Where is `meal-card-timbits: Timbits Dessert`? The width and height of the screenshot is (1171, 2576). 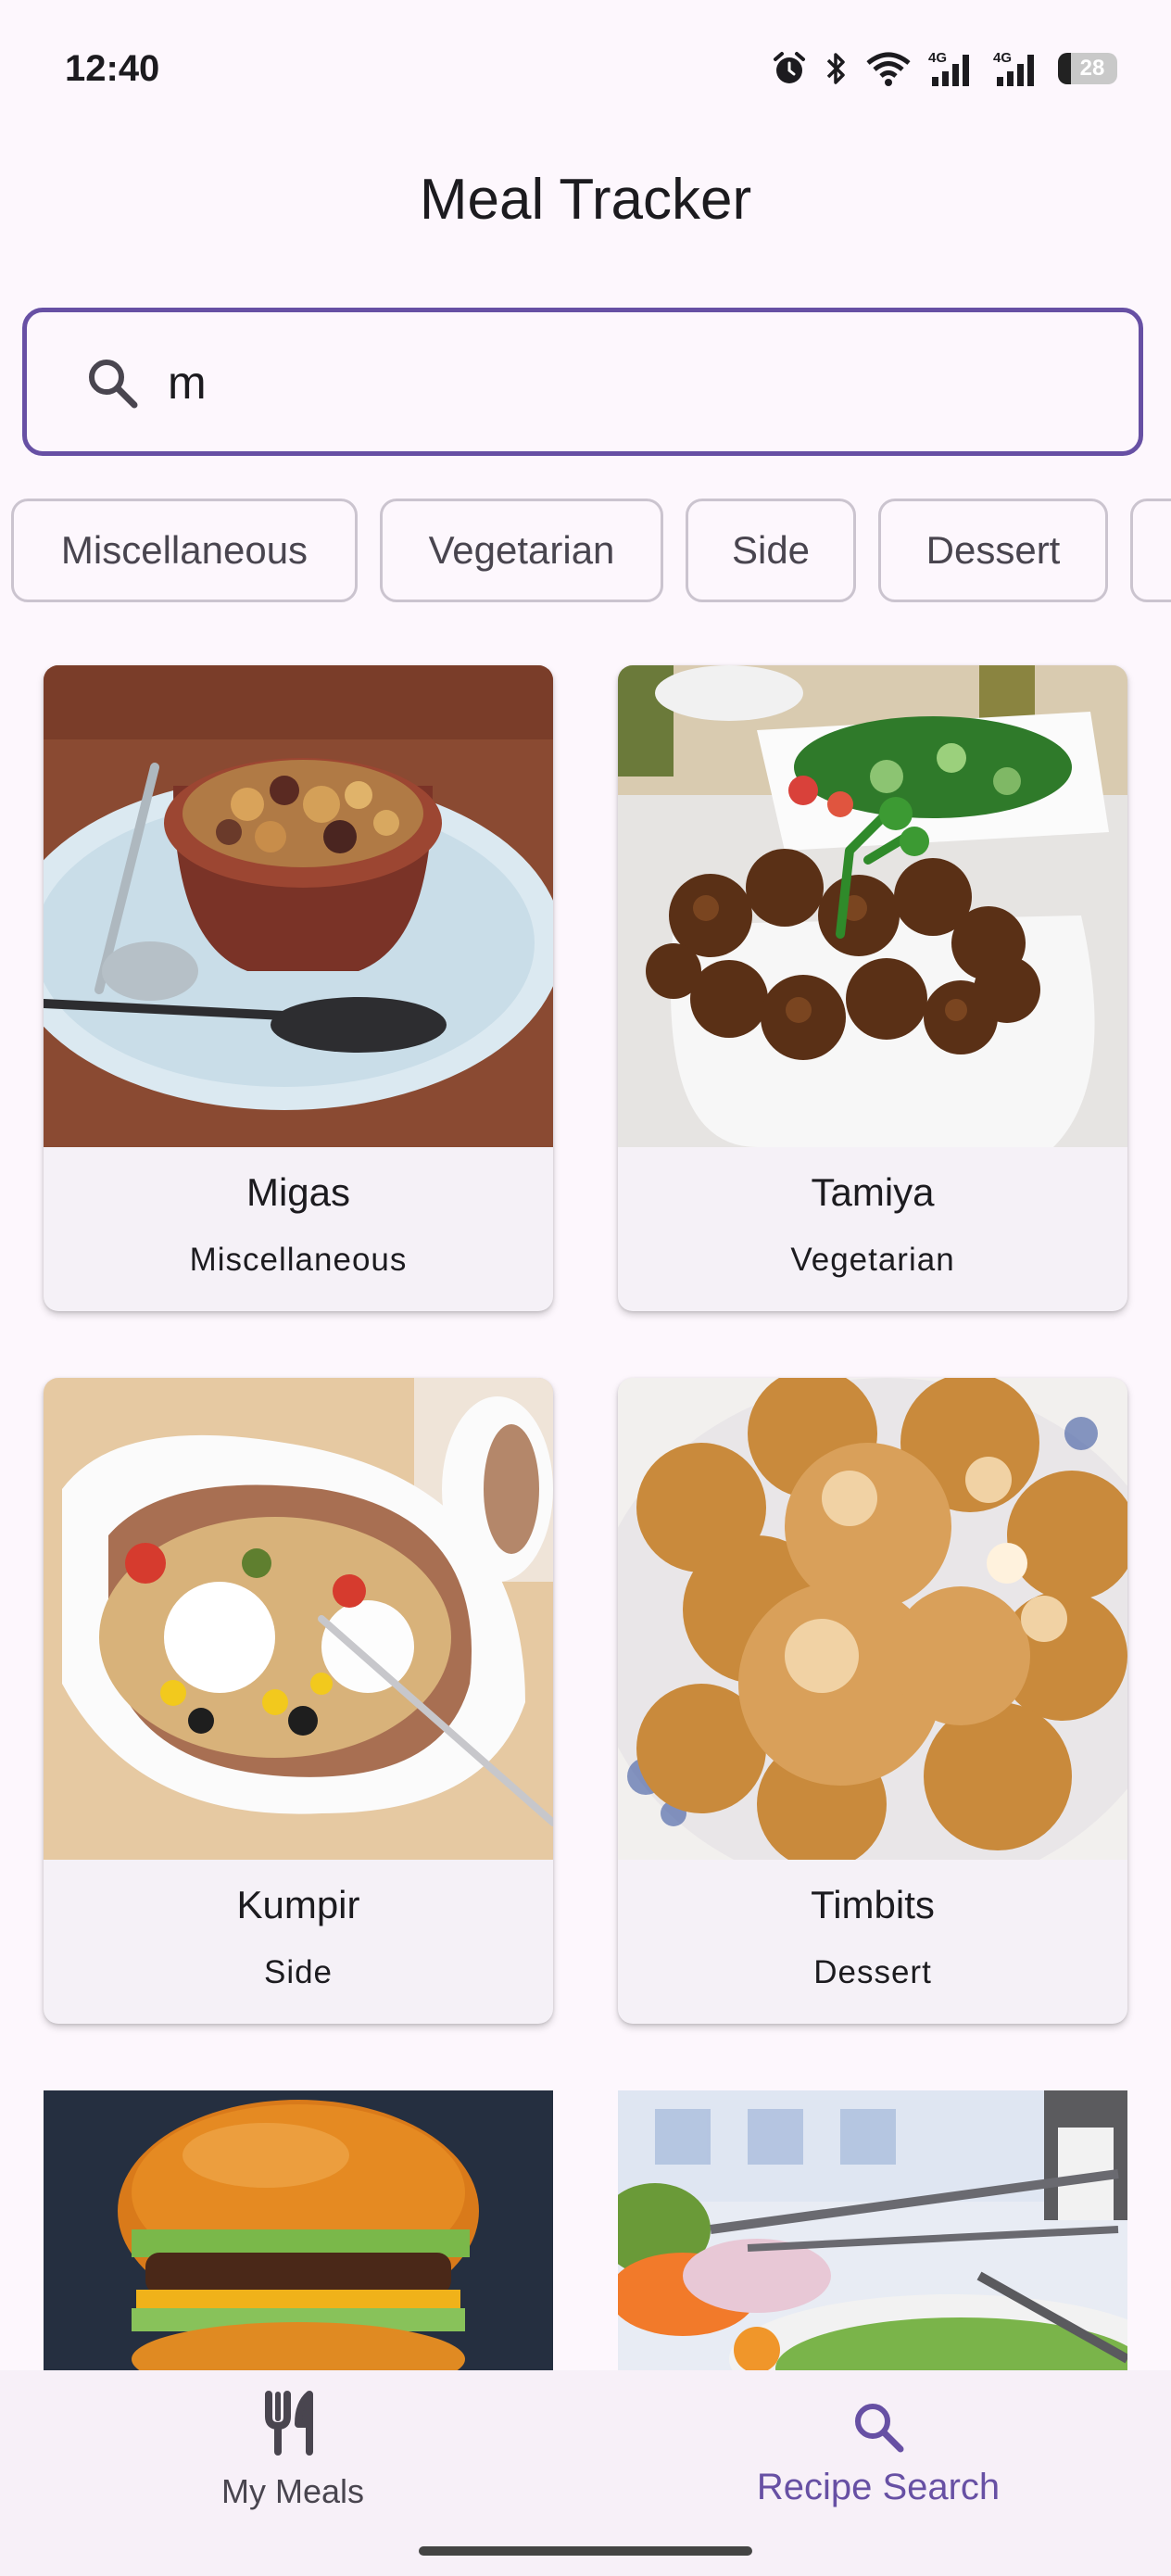
meal-card-timbits: Timbits Dessert is located at coordinates (873, 1701).